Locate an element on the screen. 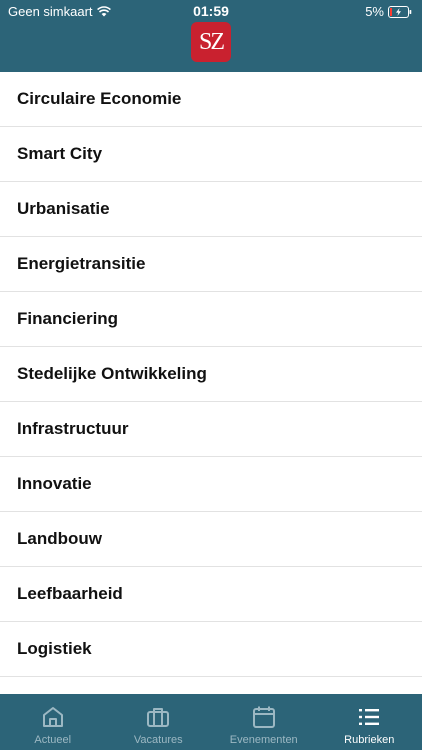 The image size is (422, 750). list-item: Logistiek is located at coordinates (211, 649).